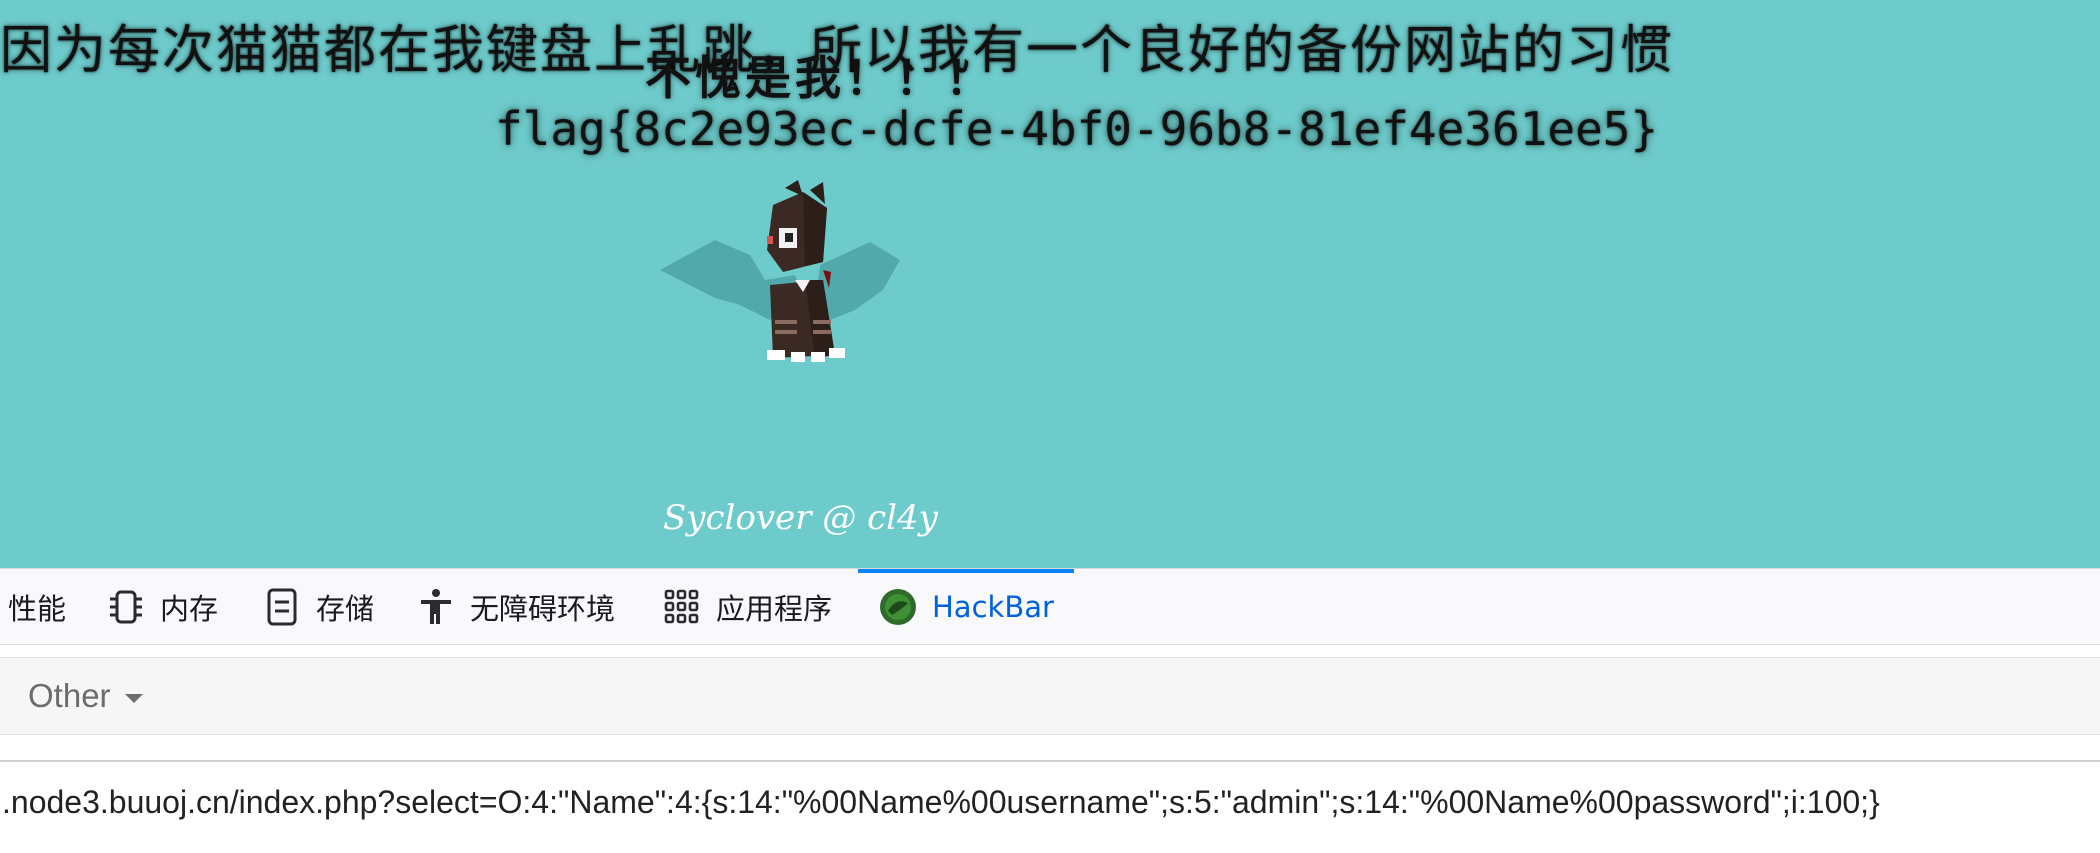 The width and height of the screenshot is (2100, 853). I want to click on other-menu-dropdown: Other, so click(85, 696).